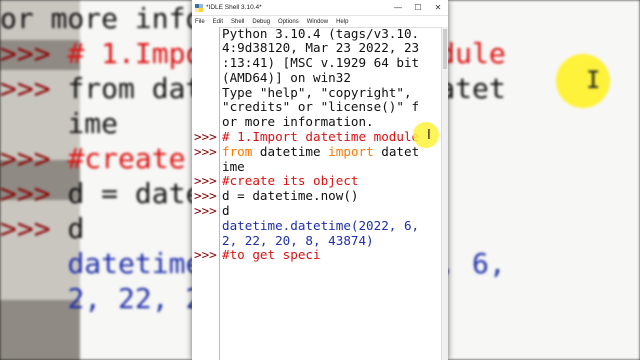  I want to click on background-cursor-icon: I, so click(593, 80).